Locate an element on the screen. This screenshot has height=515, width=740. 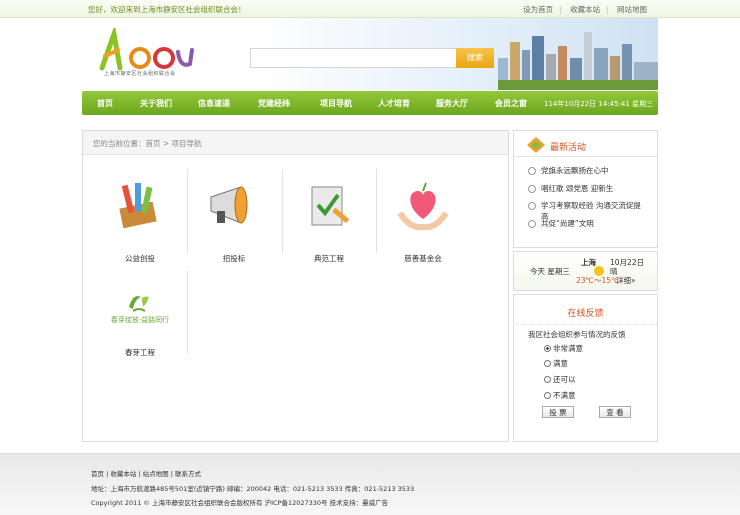
bookmark-link: 收藏本站 is located at coordinates (585, 9).